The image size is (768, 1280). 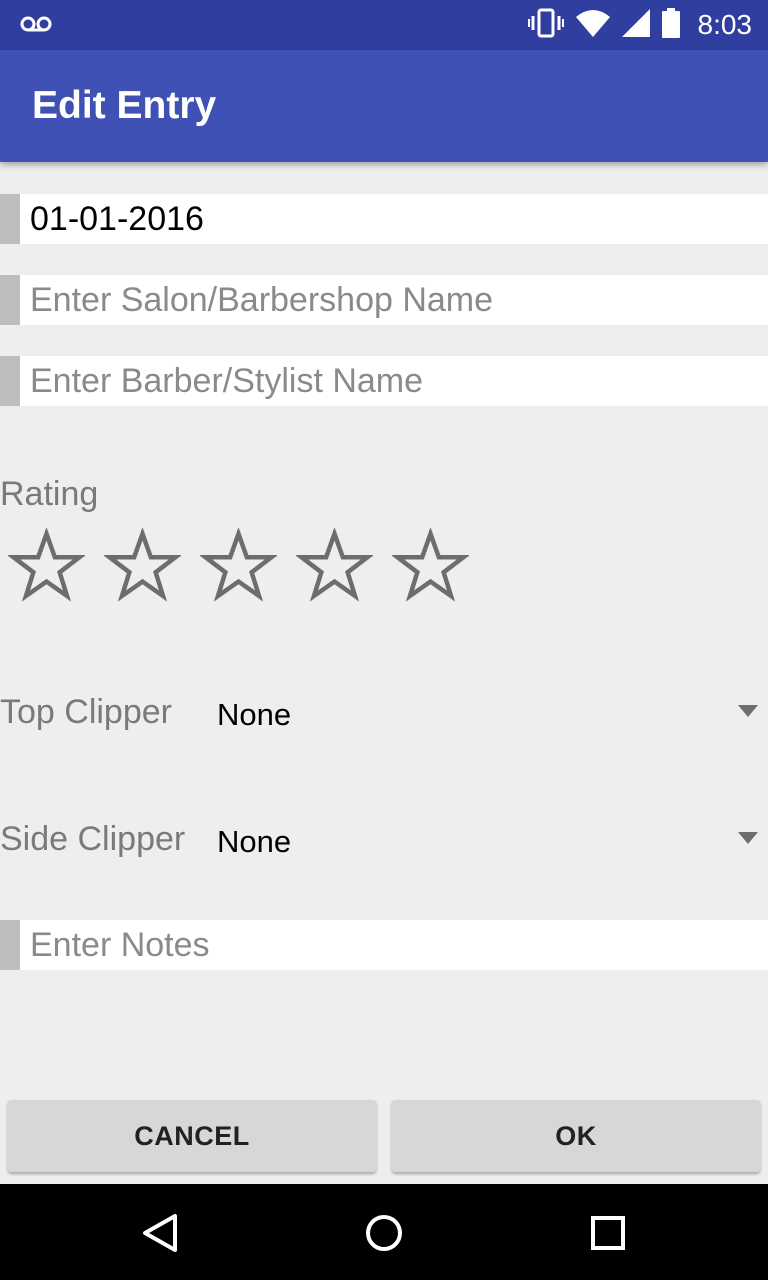 I want to click on notes-input, so click(x=395, y=945).